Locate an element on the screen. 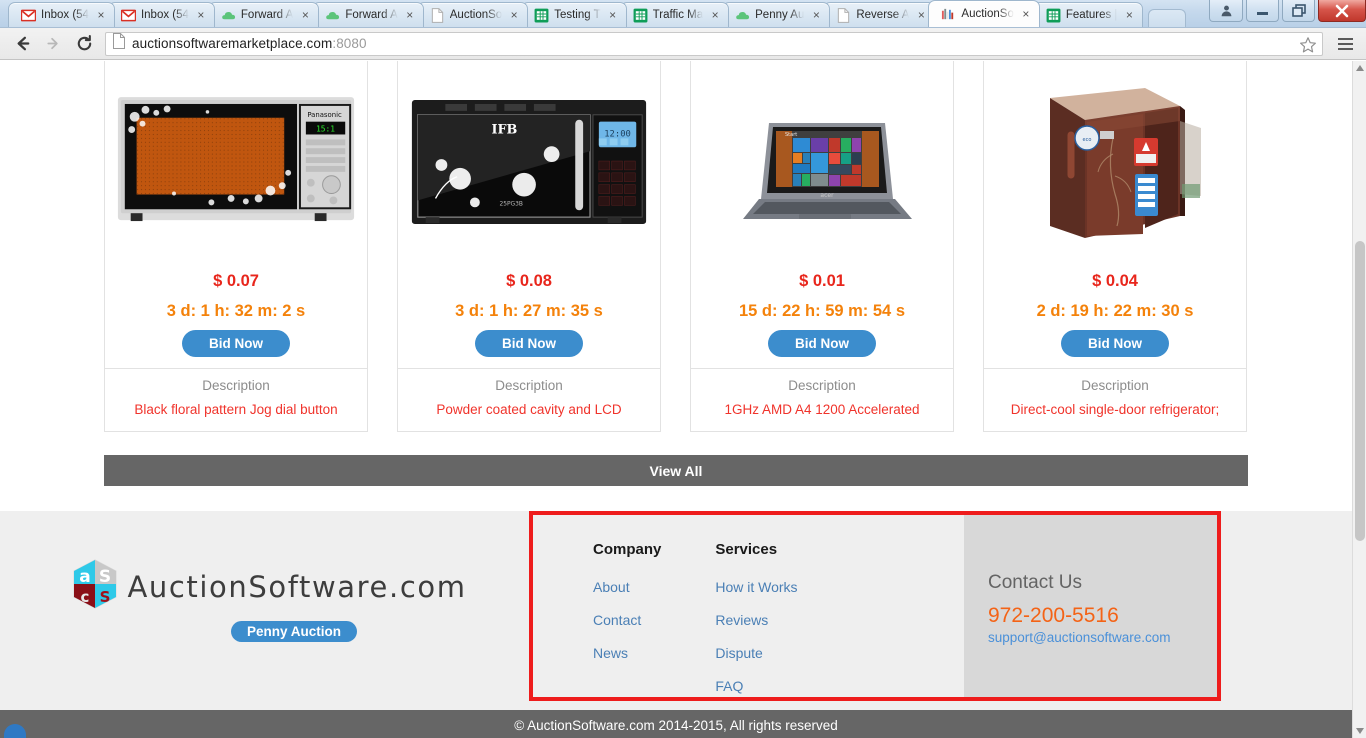 This screenshot has height=738, width=1366. view-all-button: View All is located at coordinates (676, 470).